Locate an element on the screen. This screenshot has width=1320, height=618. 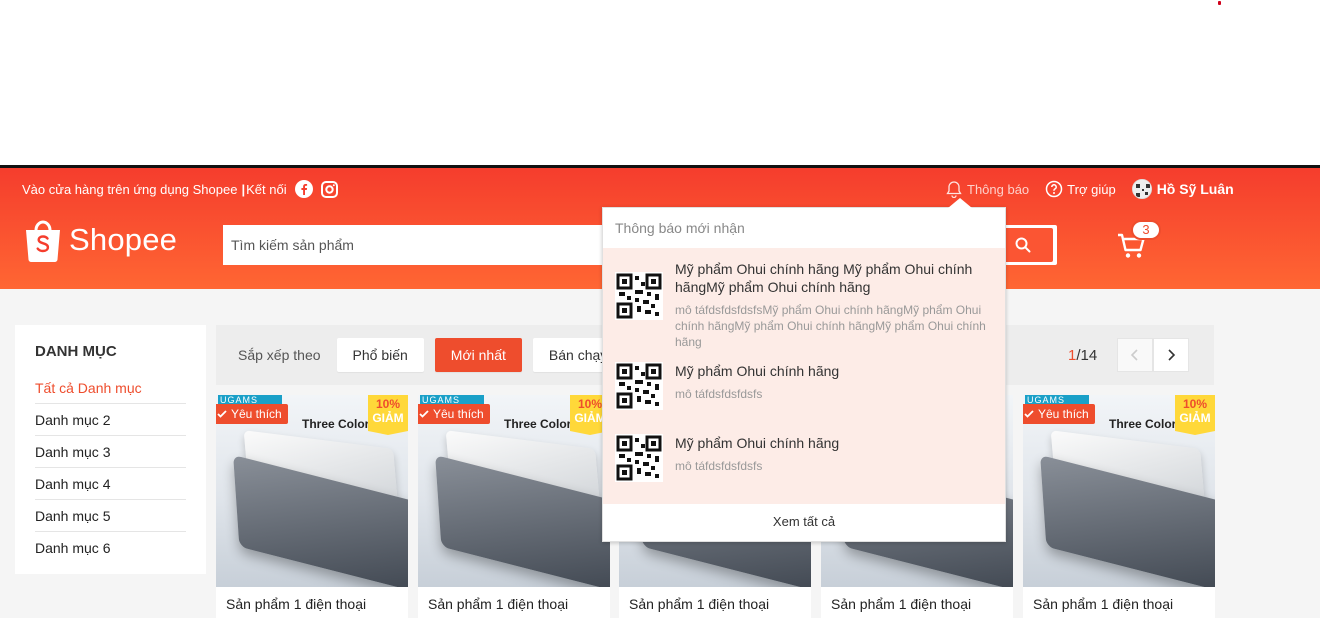
page-indicator: 1/14 is located at coordinates (1082, 355).